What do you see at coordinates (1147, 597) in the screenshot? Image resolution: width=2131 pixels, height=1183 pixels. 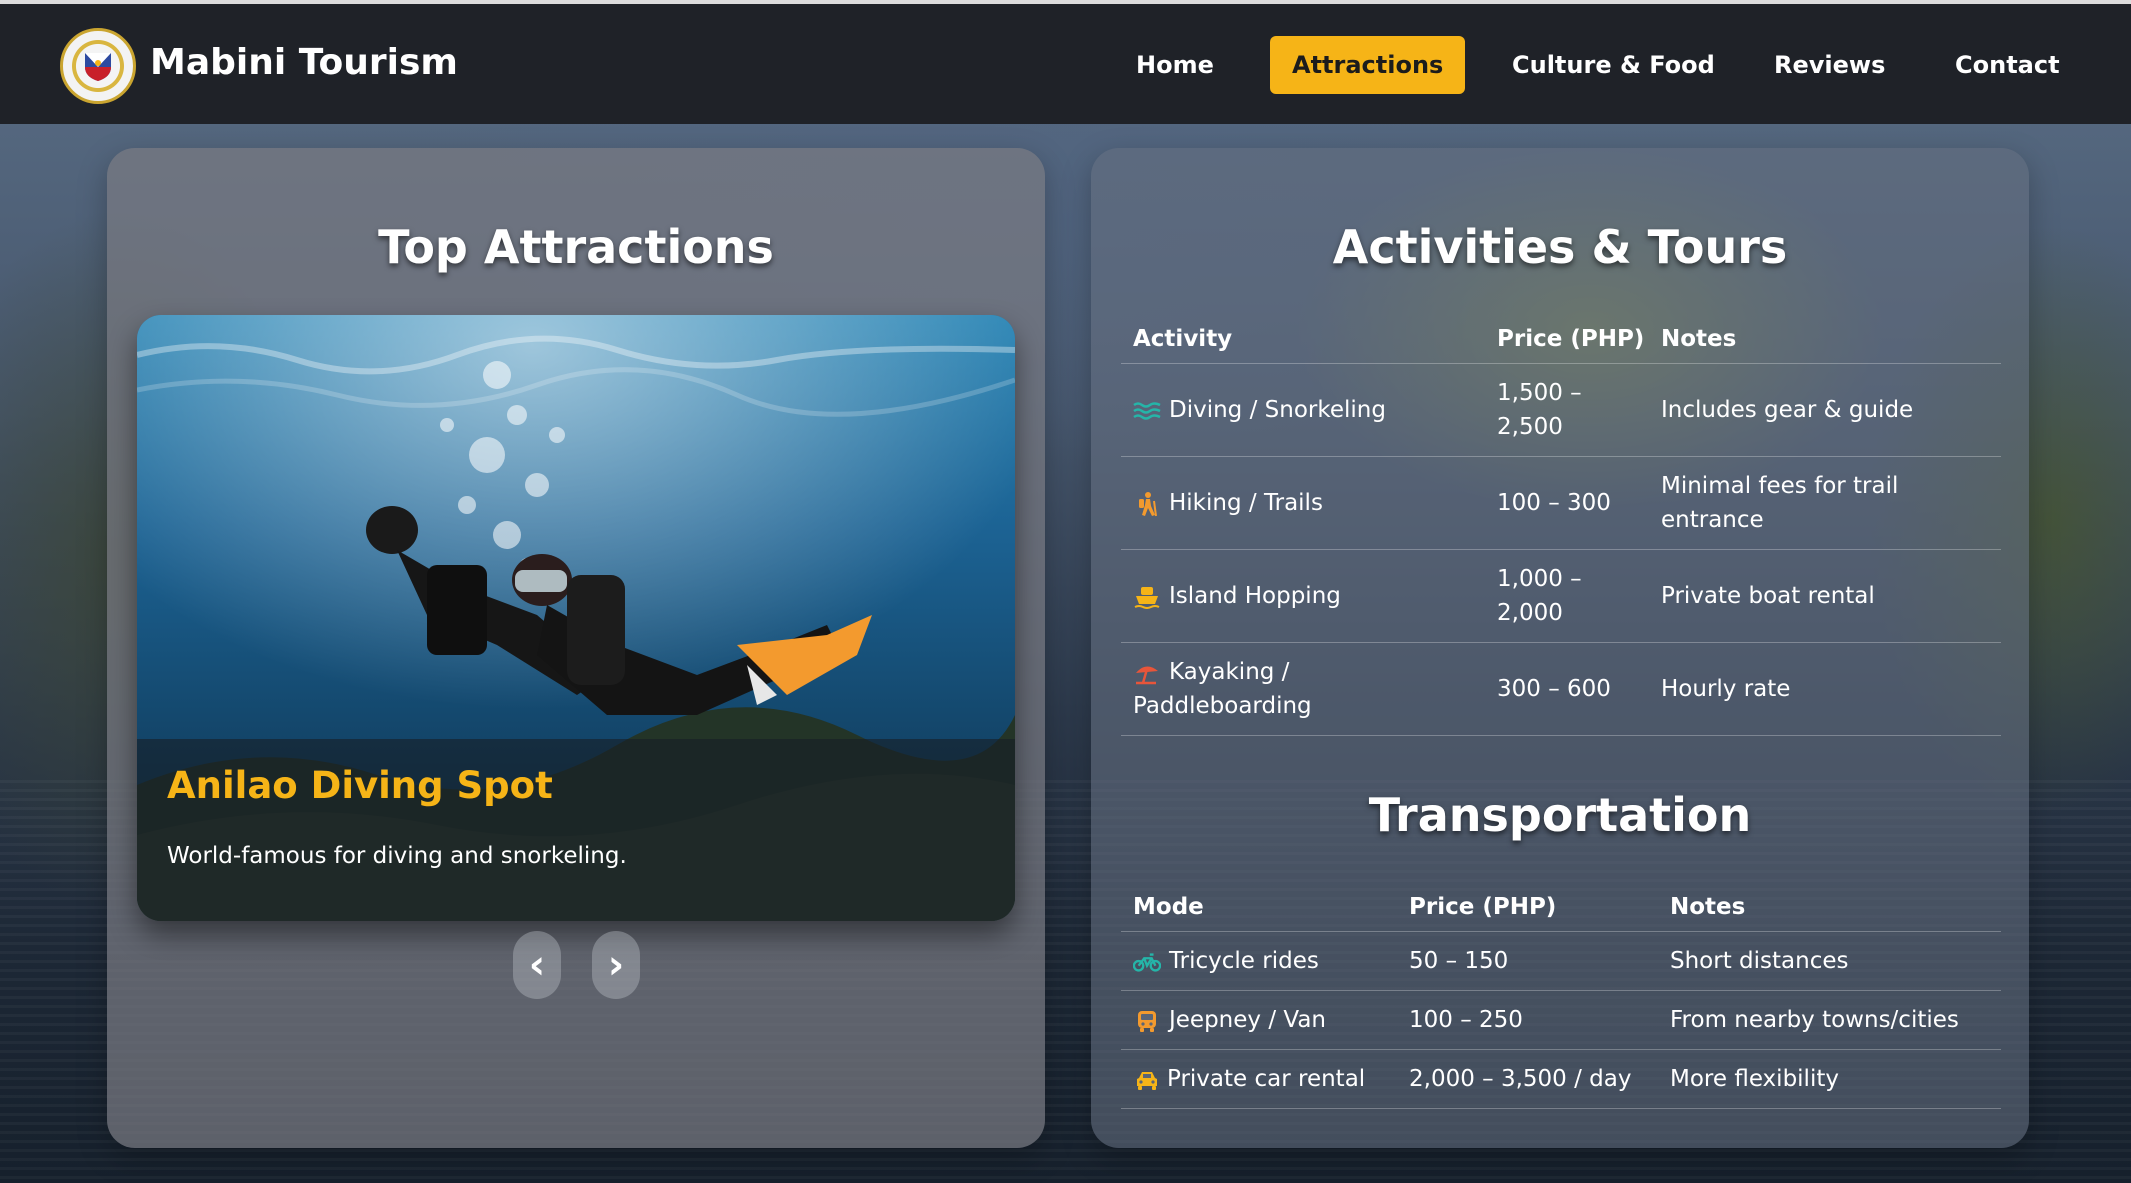 I see `ship-icon` at bounding box center [1147, 597].